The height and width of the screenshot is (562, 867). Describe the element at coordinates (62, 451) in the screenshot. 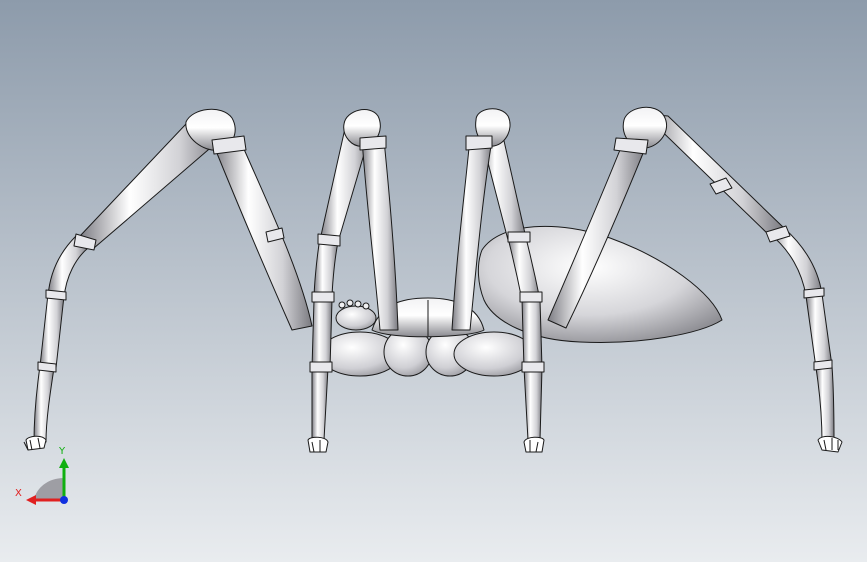

I see `y-axis-label: Y` at that location.